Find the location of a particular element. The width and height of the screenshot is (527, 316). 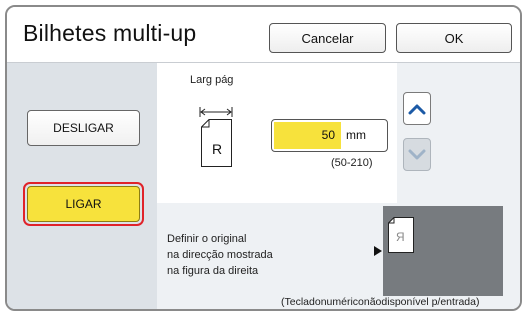

page-width-value: 50 is located at coordinates (328, 135).